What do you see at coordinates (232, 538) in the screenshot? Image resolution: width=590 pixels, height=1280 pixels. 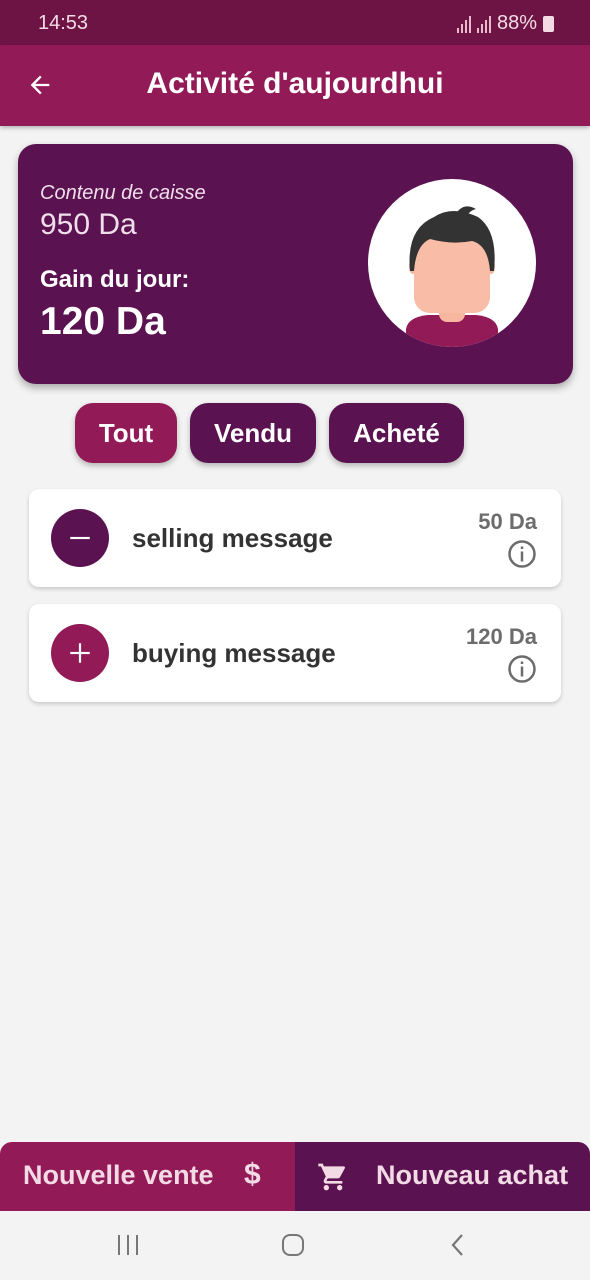 I see `activity-message: selling message` at bounding box center [232, 538].